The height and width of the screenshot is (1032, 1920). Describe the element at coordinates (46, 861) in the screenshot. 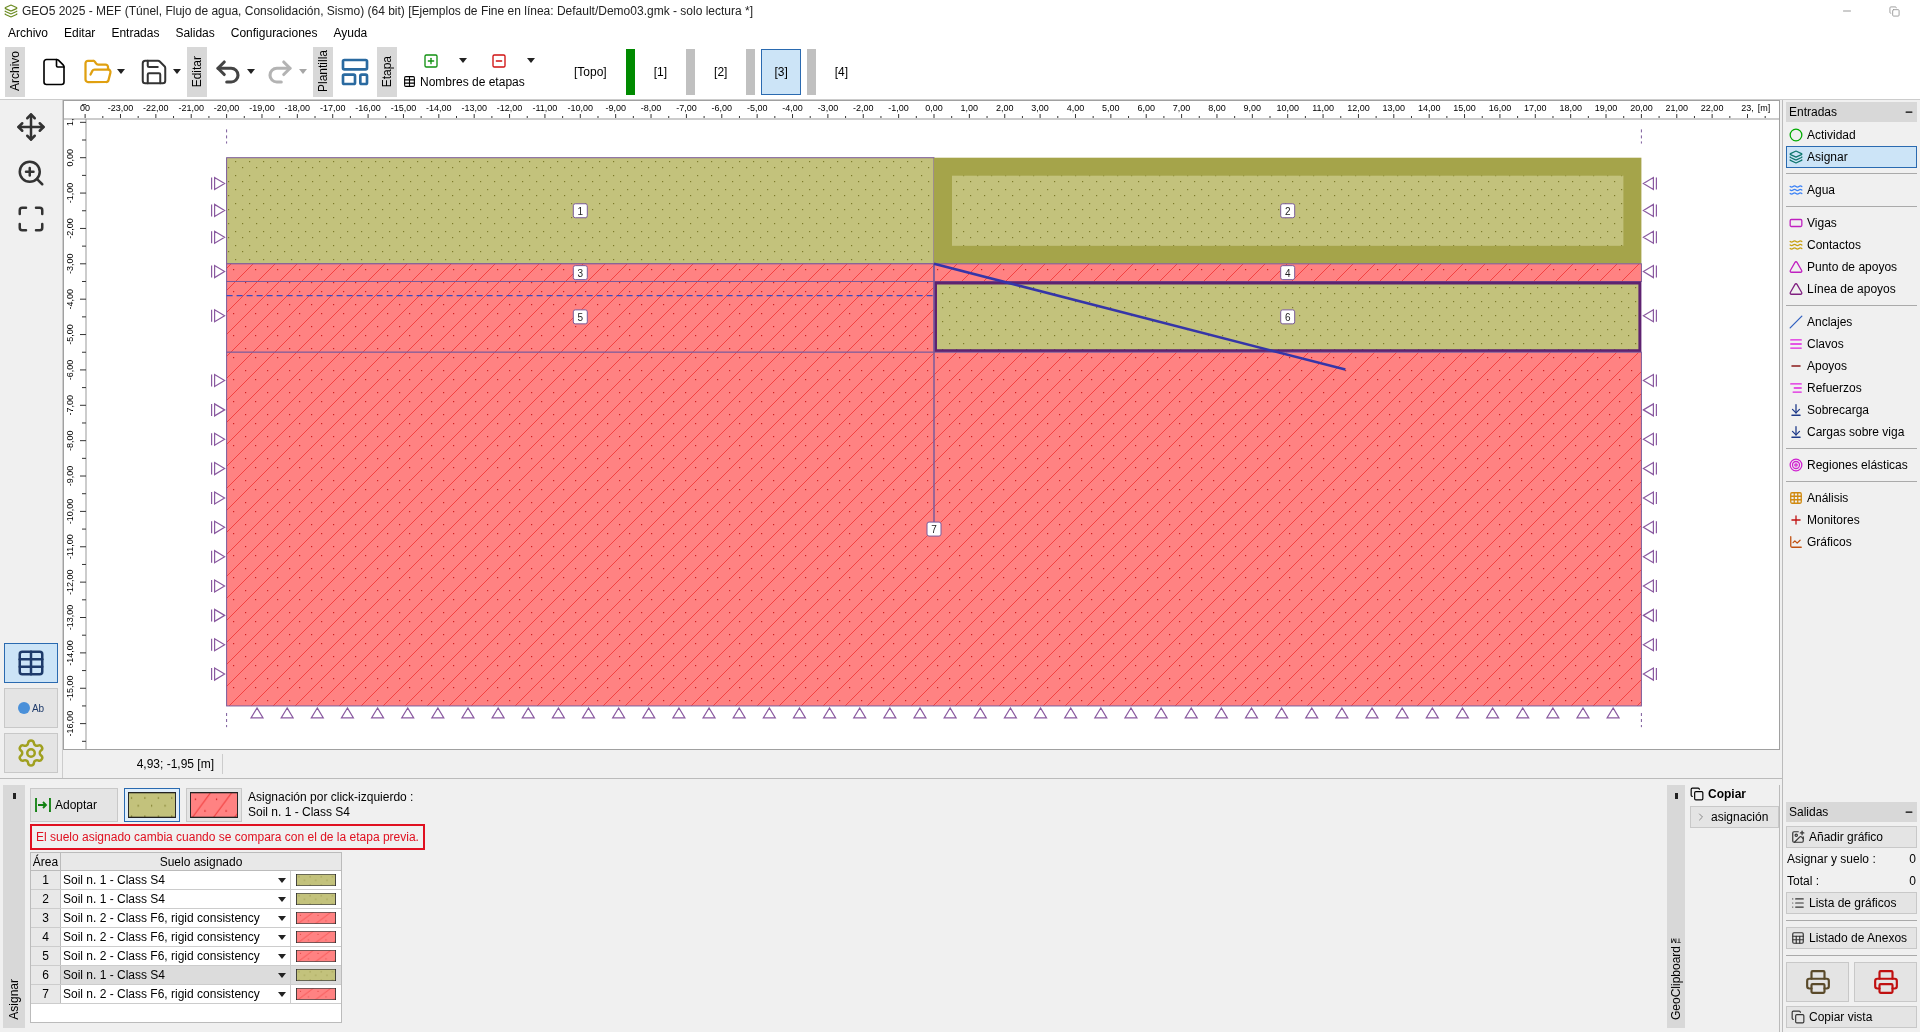

I see `column-header: Área` at that location.